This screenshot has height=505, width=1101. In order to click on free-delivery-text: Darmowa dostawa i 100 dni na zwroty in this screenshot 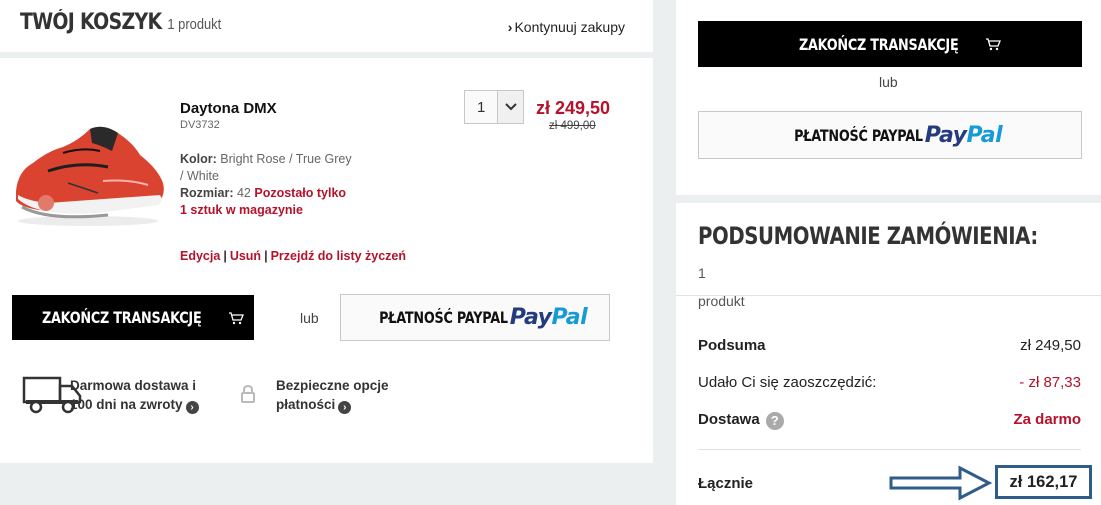, I will do `click(133, 395)`.